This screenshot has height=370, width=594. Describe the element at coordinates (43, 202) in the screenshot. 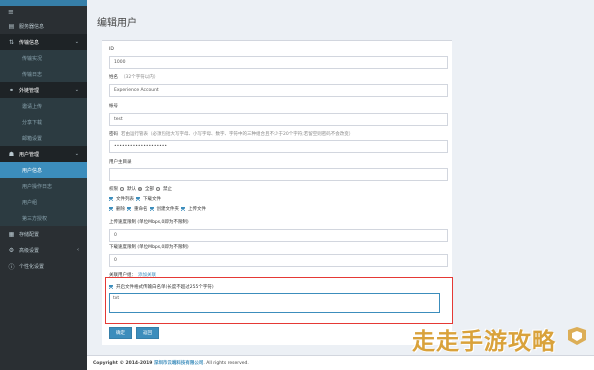

I see `sidebar-item-11: 用户组` at that location.